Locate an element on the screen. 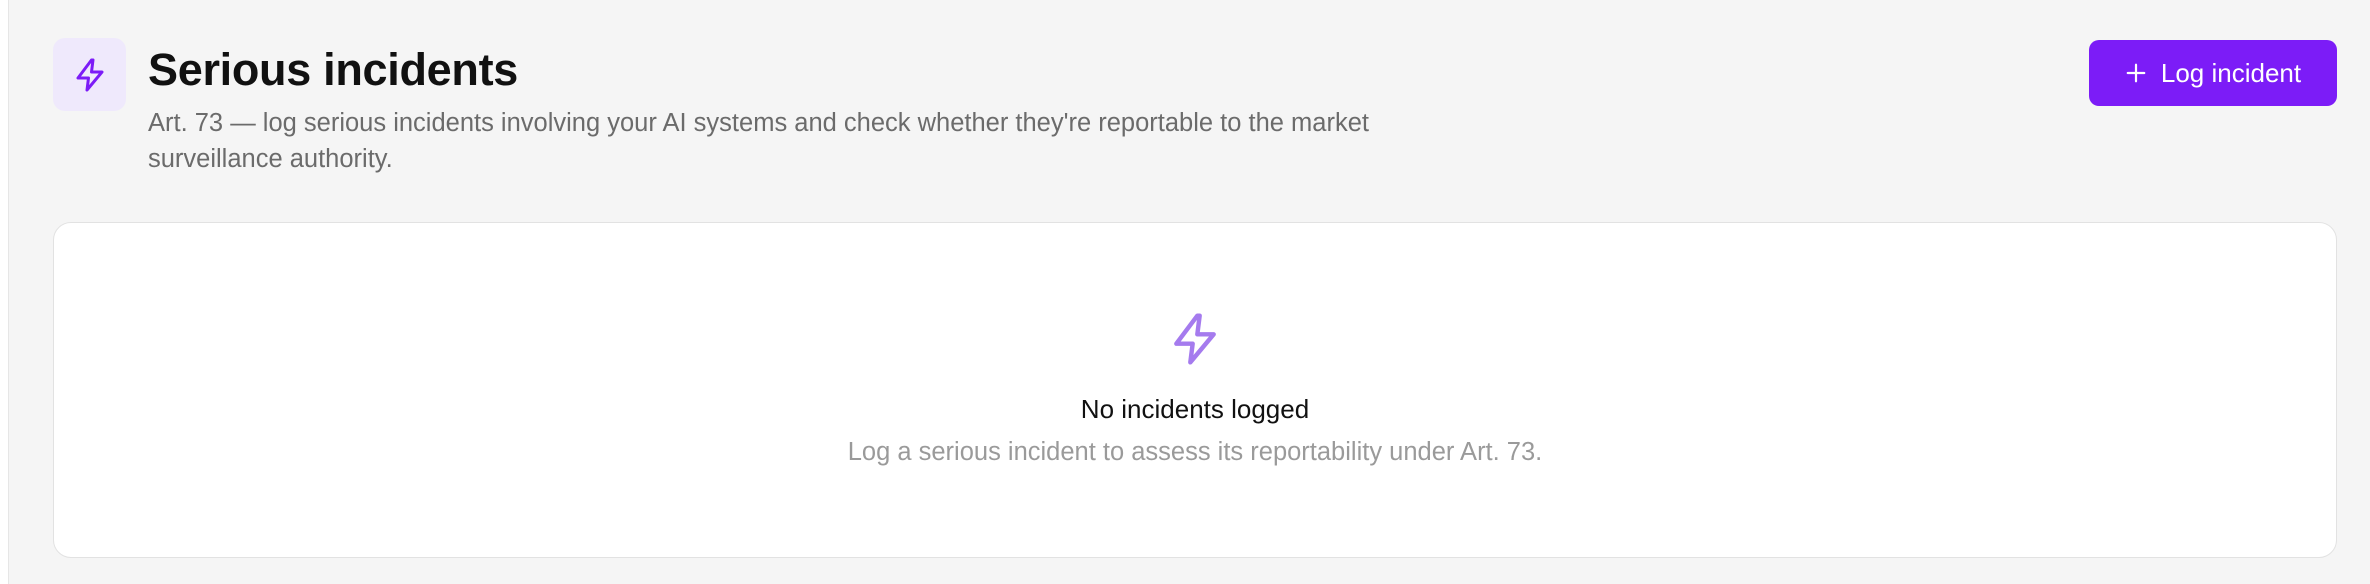 The height and width of the screenshot is (584, 2370). header-icon-tile is located at coordinates (89, 74).